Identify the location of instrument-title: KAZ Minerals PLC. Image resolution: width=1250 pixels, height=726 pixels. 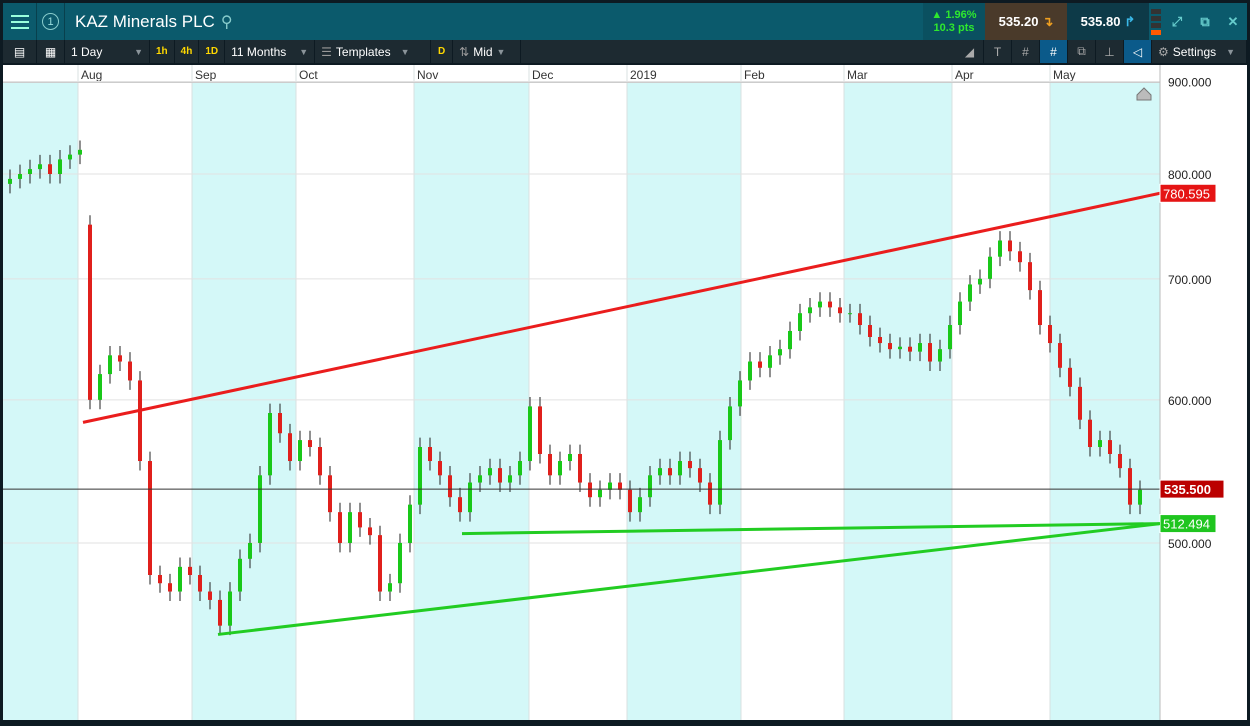
(140, 22).